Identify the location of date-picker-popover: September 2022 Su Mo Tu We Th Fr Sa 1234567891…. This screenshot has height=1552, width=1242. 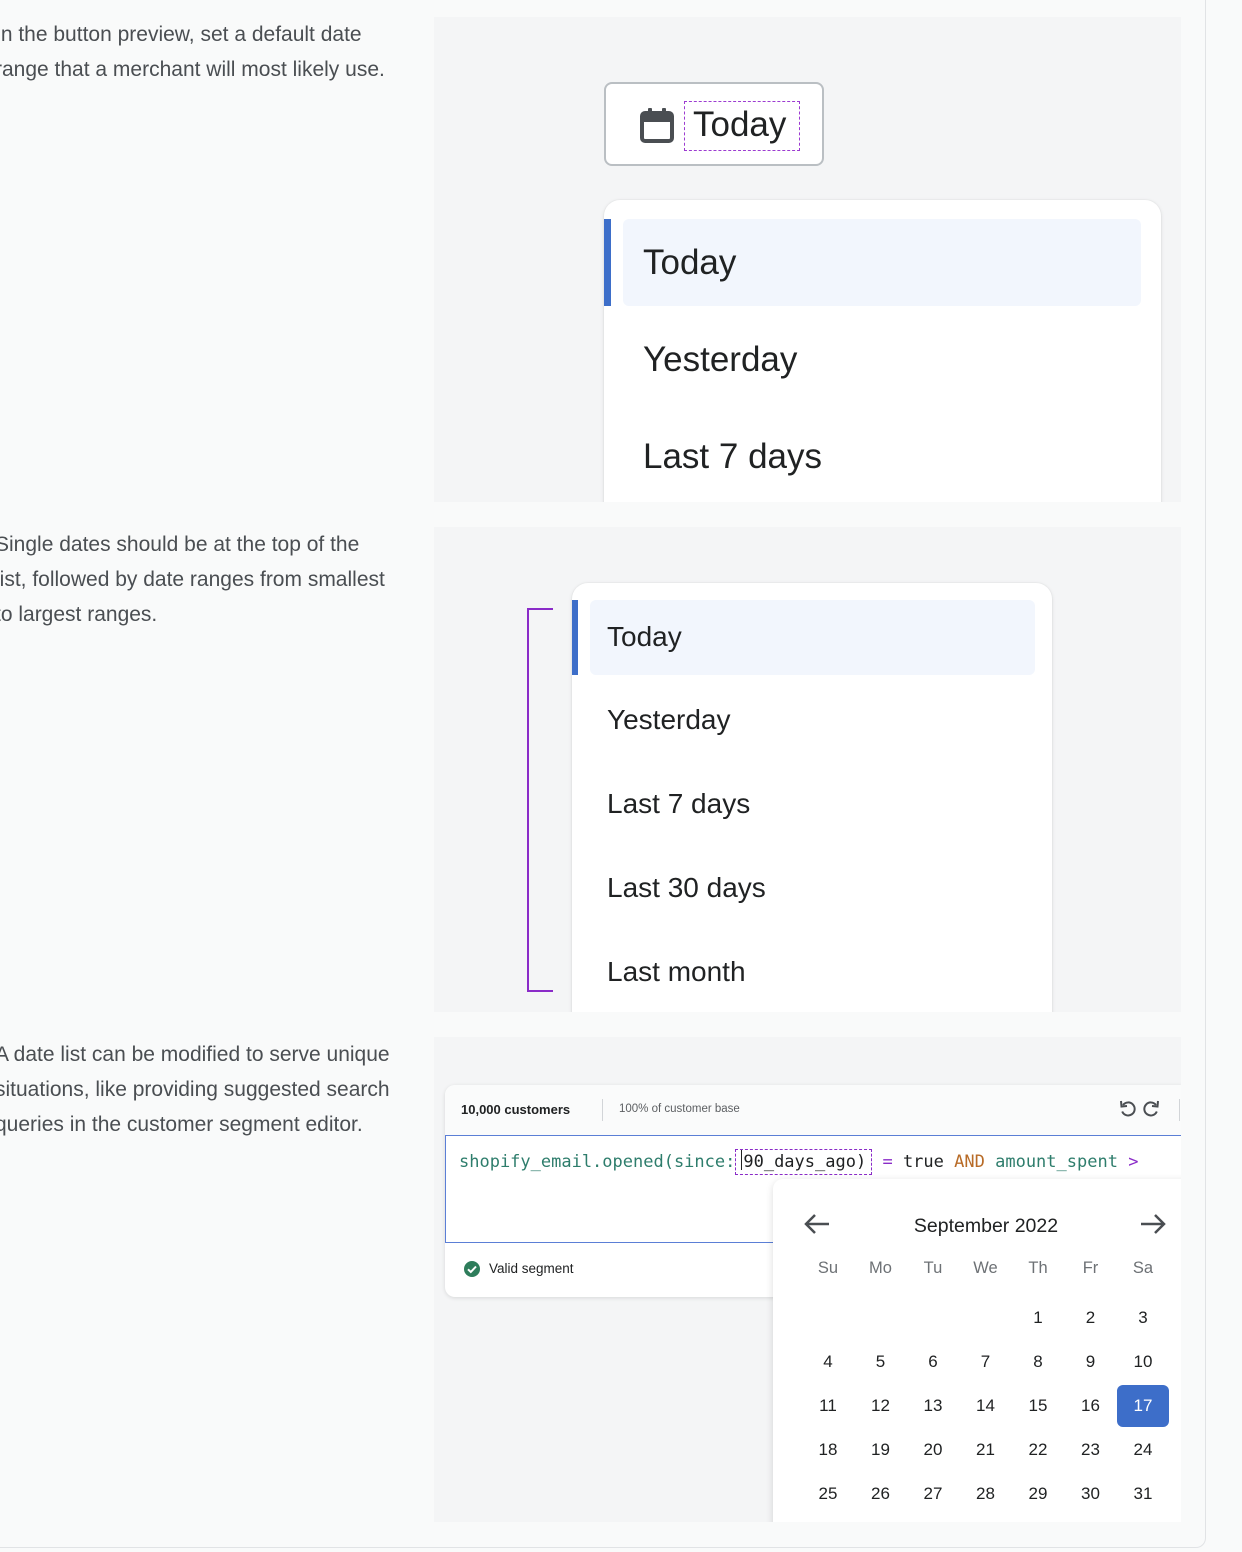
(977, 1350).